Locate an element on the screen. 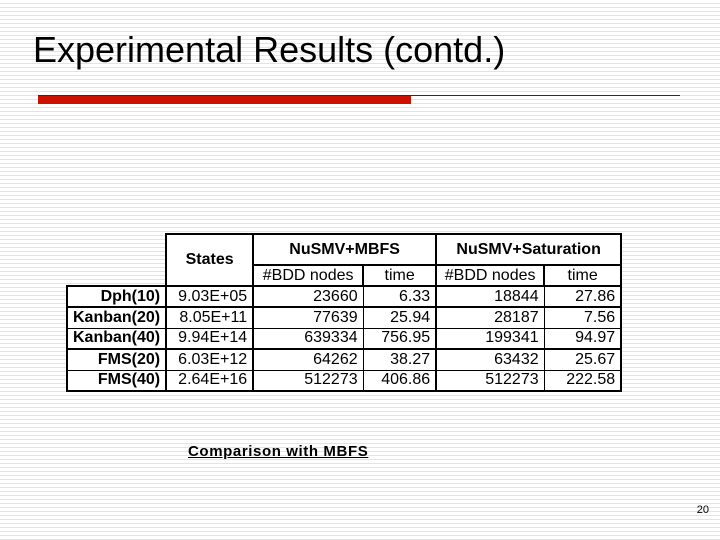 The height and width of the screenshot is (540, 720). cell-mbfs-bdd-nodes: 64262 is located at coordinates (308, 359).